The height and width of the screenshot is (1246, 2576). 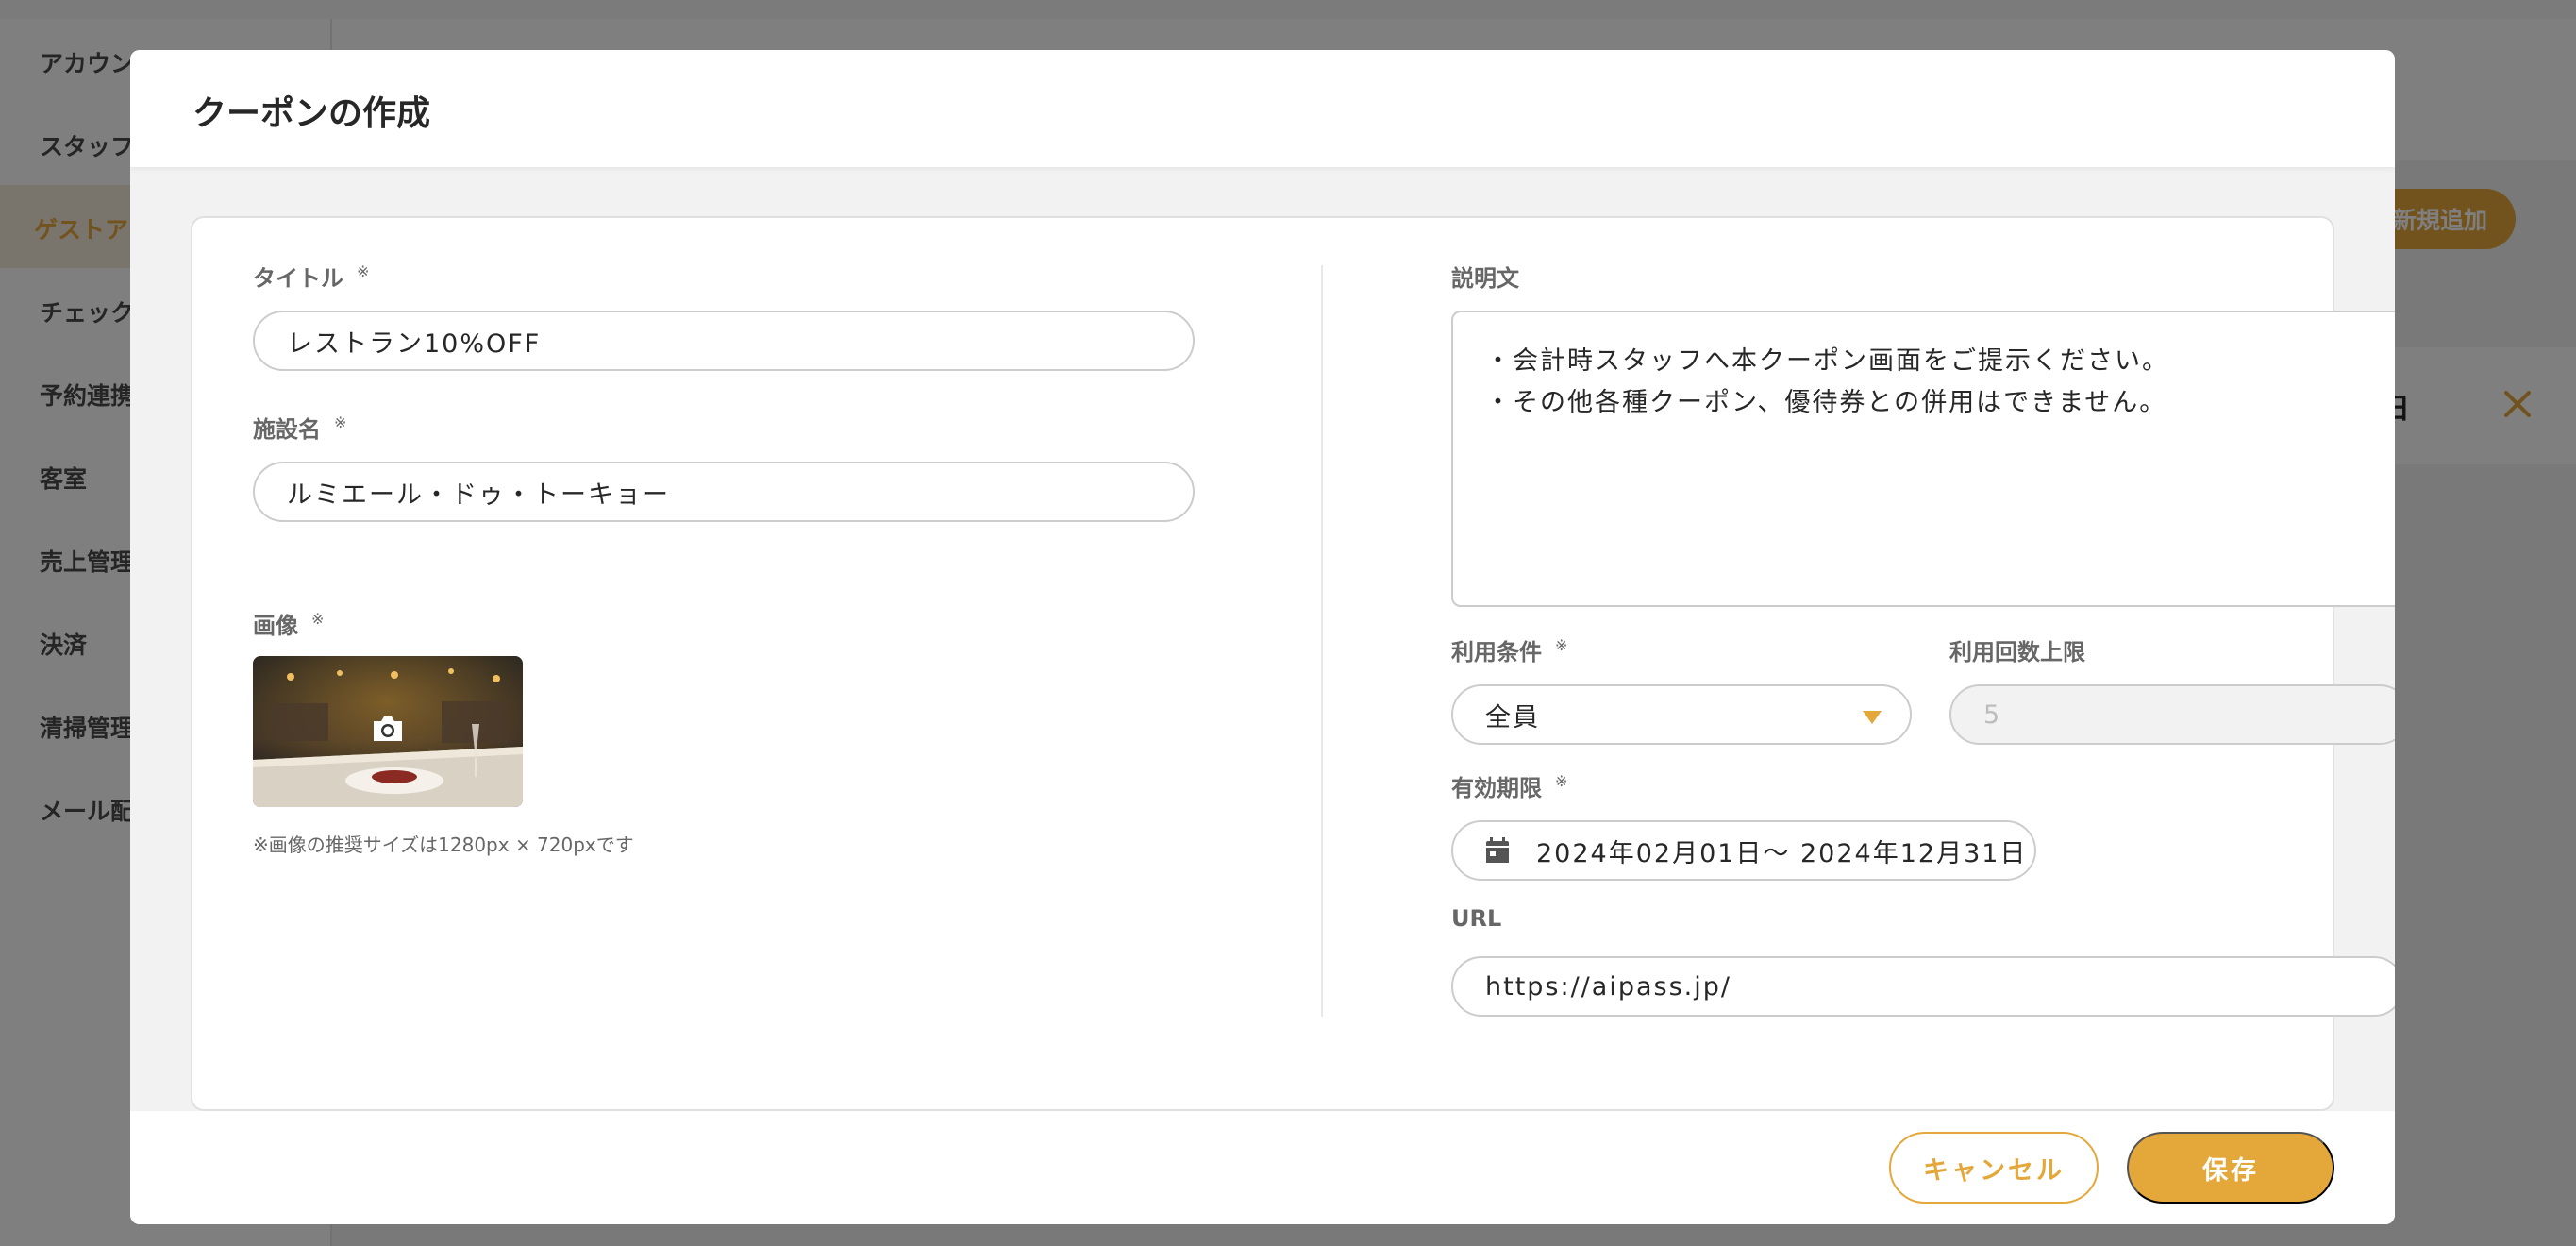 What do you see at coordinates (478, 495) in the screenshot?
I see `facility-input-value: ルミエール・ドゥ・トーキョー` at bounding box center [478, 495].